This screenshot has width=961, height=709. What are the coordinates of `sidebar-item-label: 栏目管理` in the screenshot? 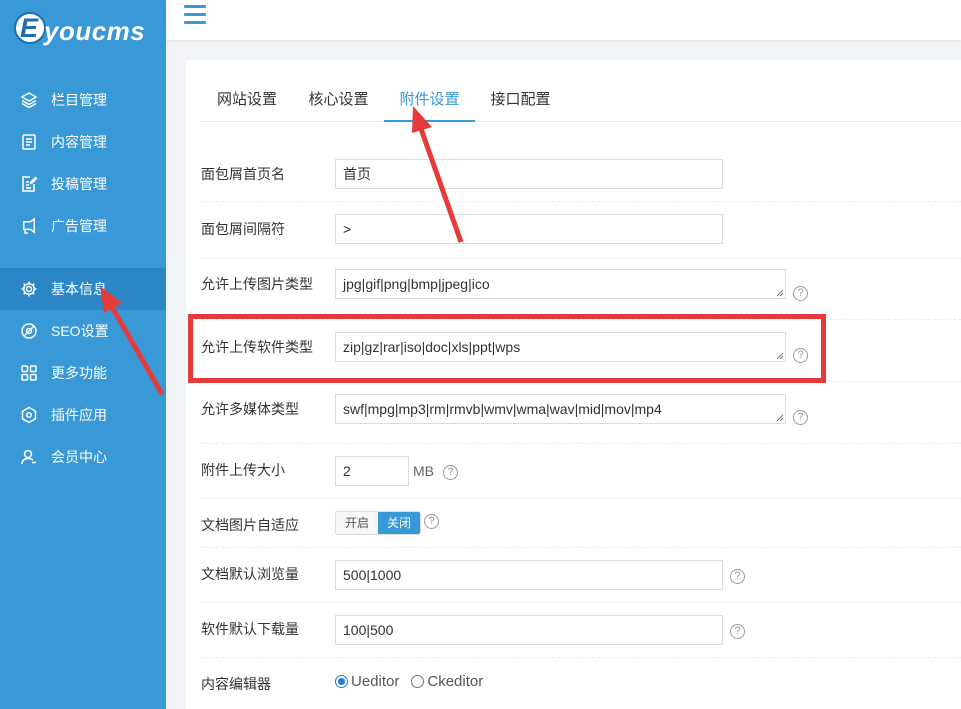 It's located at (79, 100).